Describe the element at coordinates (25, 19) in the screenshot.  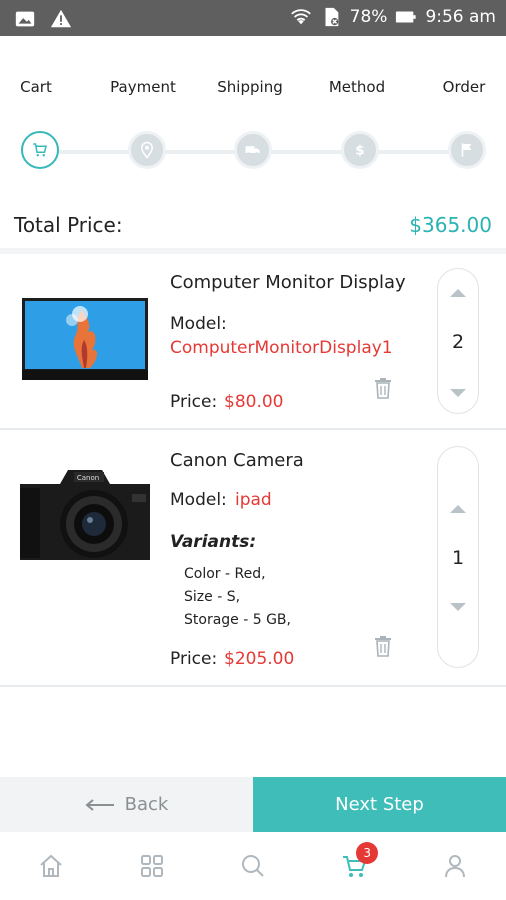
I see `image-icon` at that location.